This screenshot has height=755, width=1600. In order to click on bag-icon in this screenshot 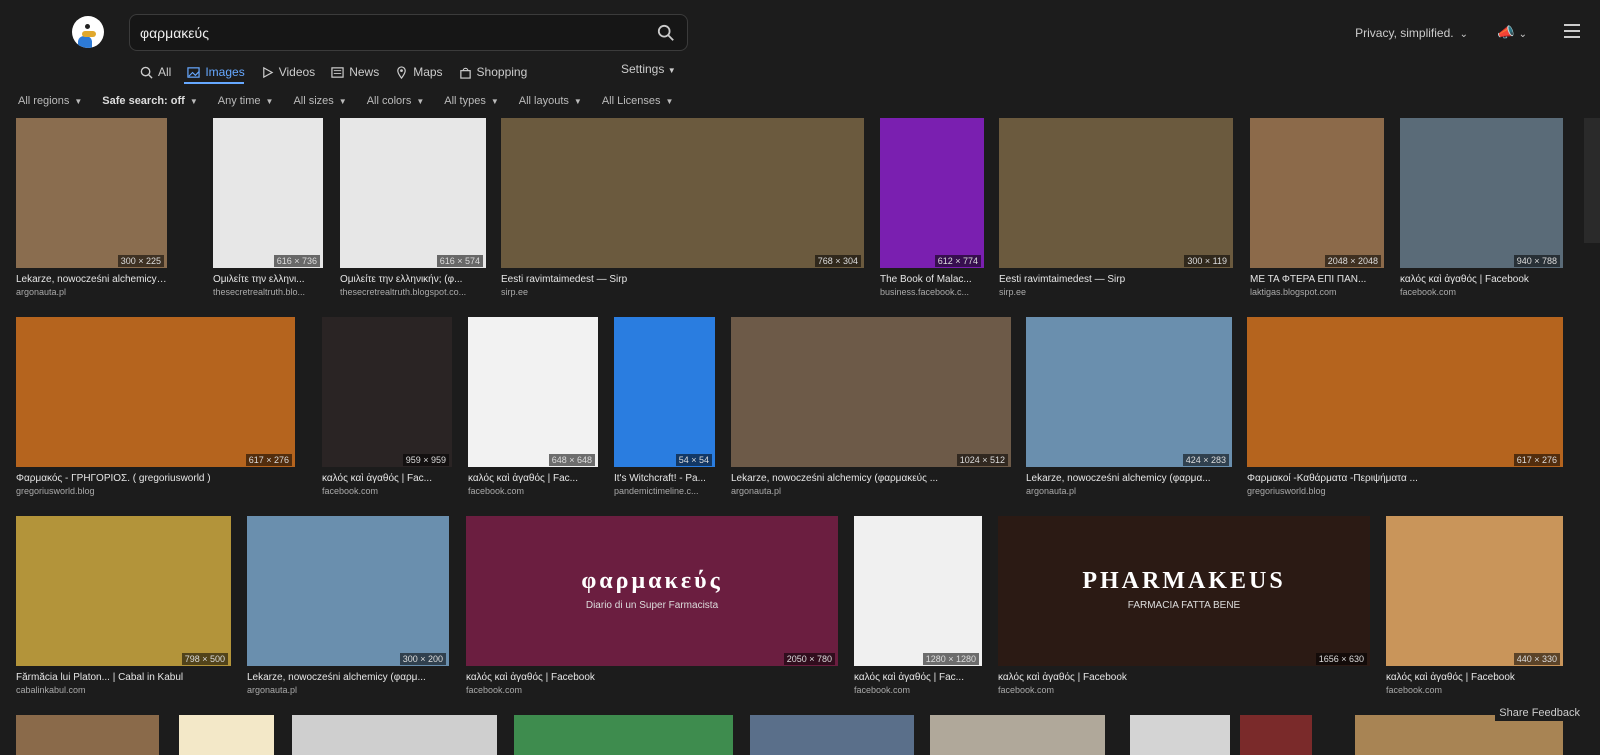, I will do `click(465, 72)`.